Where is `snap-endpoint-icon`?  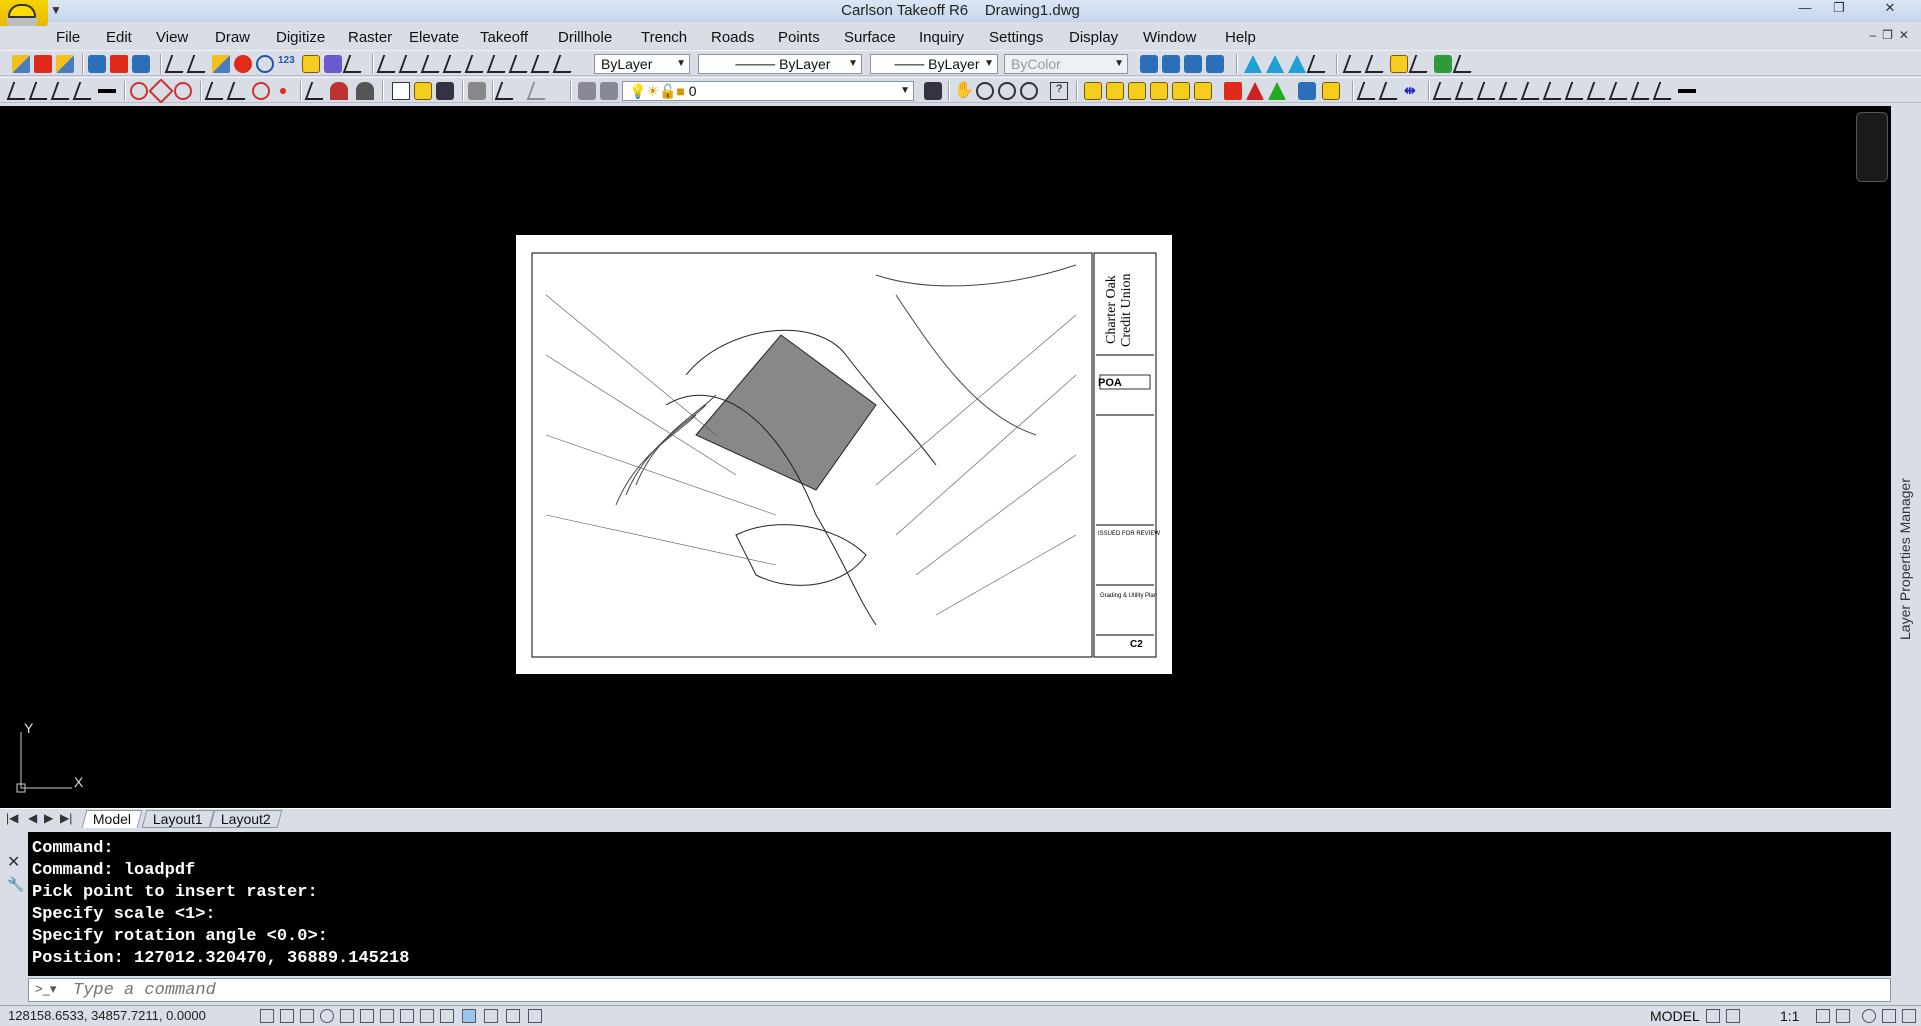 snap-endpoint-icon is located at coordinates (19, 91).